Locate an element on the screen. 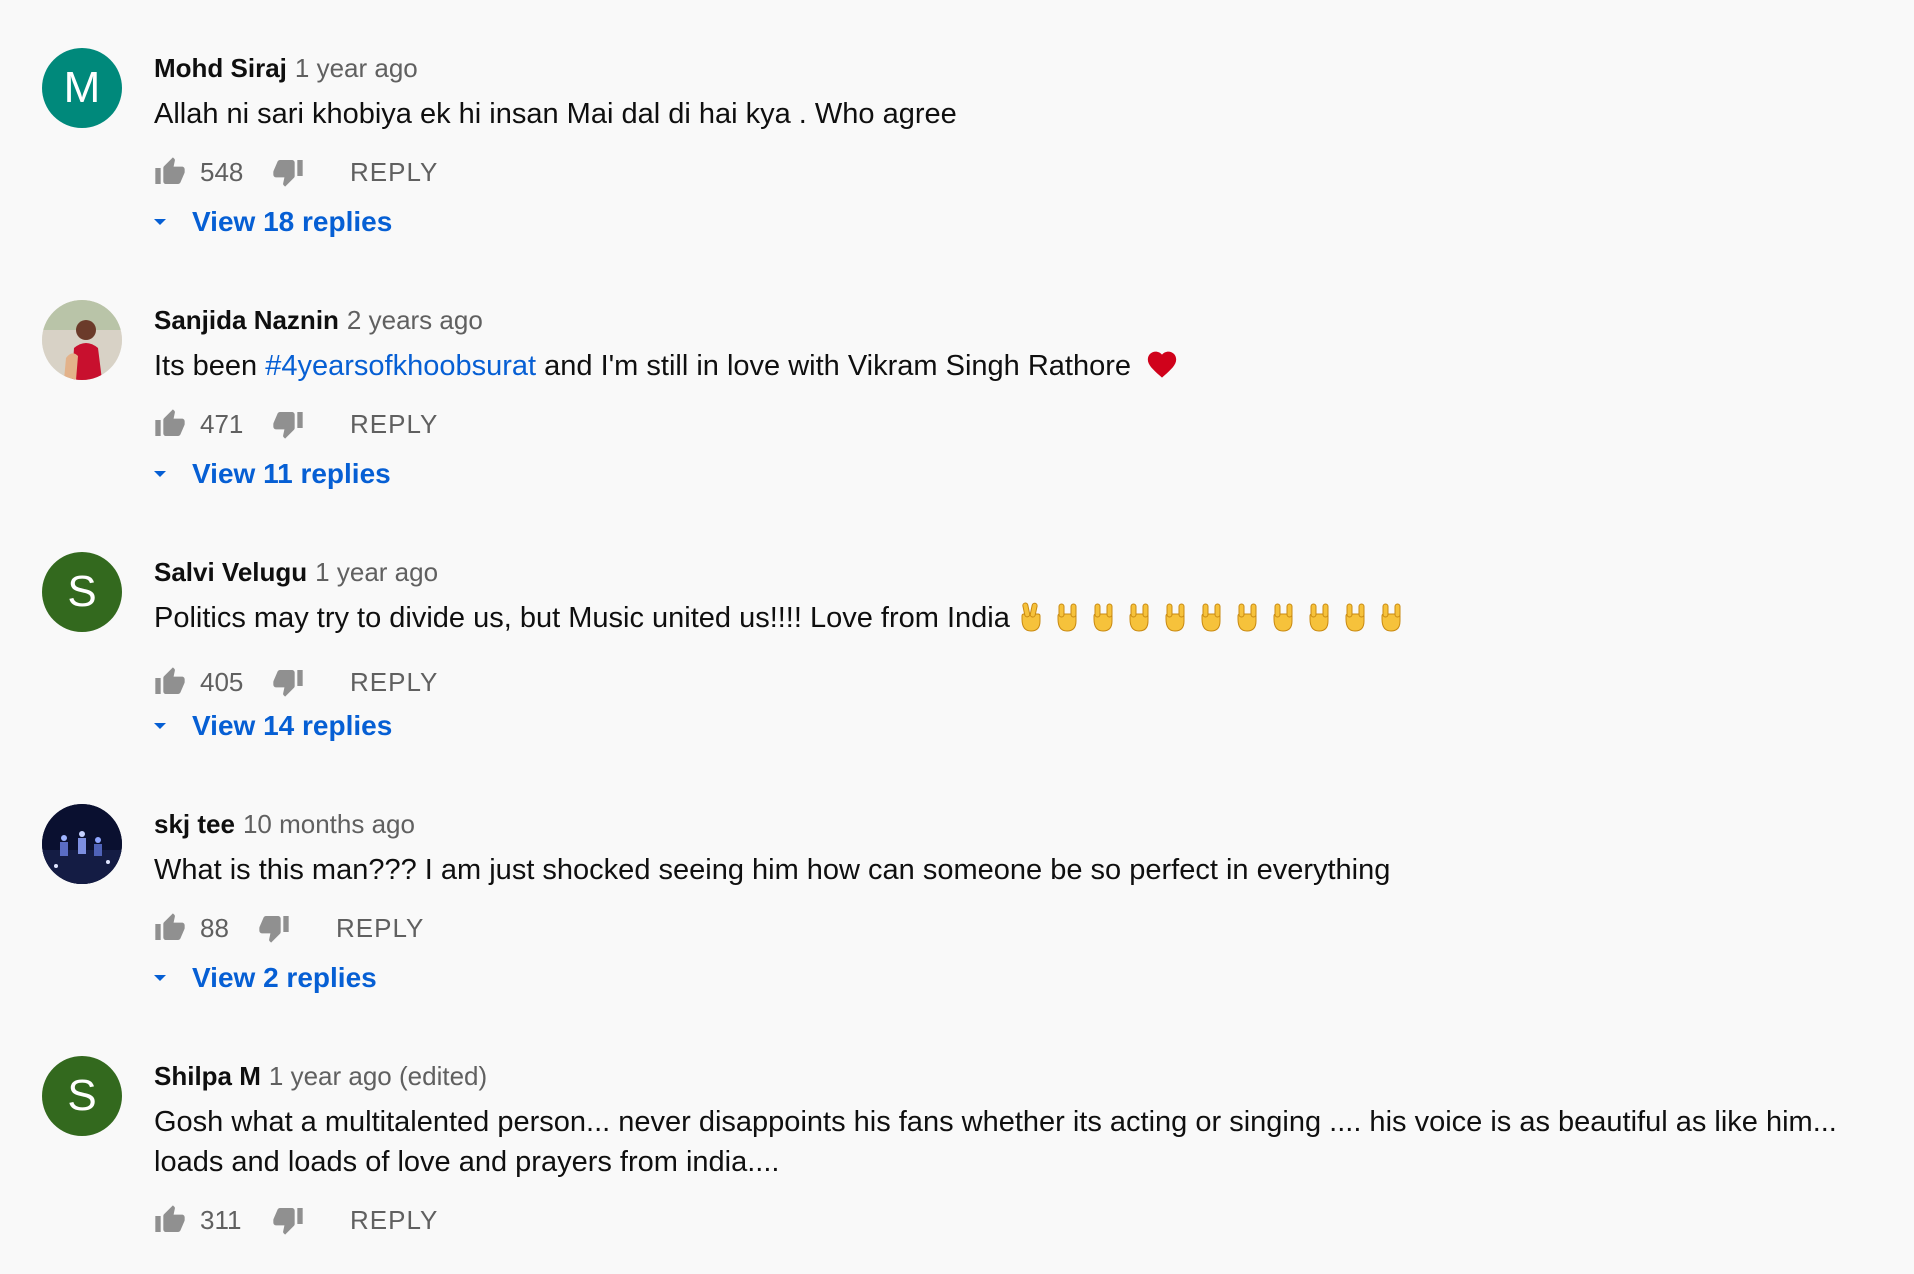 The width and height of the screenshot is (1914, 1274). author-name: Salvi Velugu is located at coordinates (230, 572).